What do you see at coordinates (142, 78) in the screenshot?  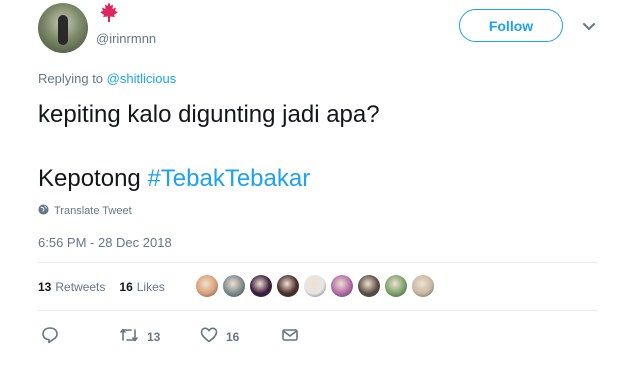 I see `mention-link: @shitlicious` at bounding box center [142, 78].